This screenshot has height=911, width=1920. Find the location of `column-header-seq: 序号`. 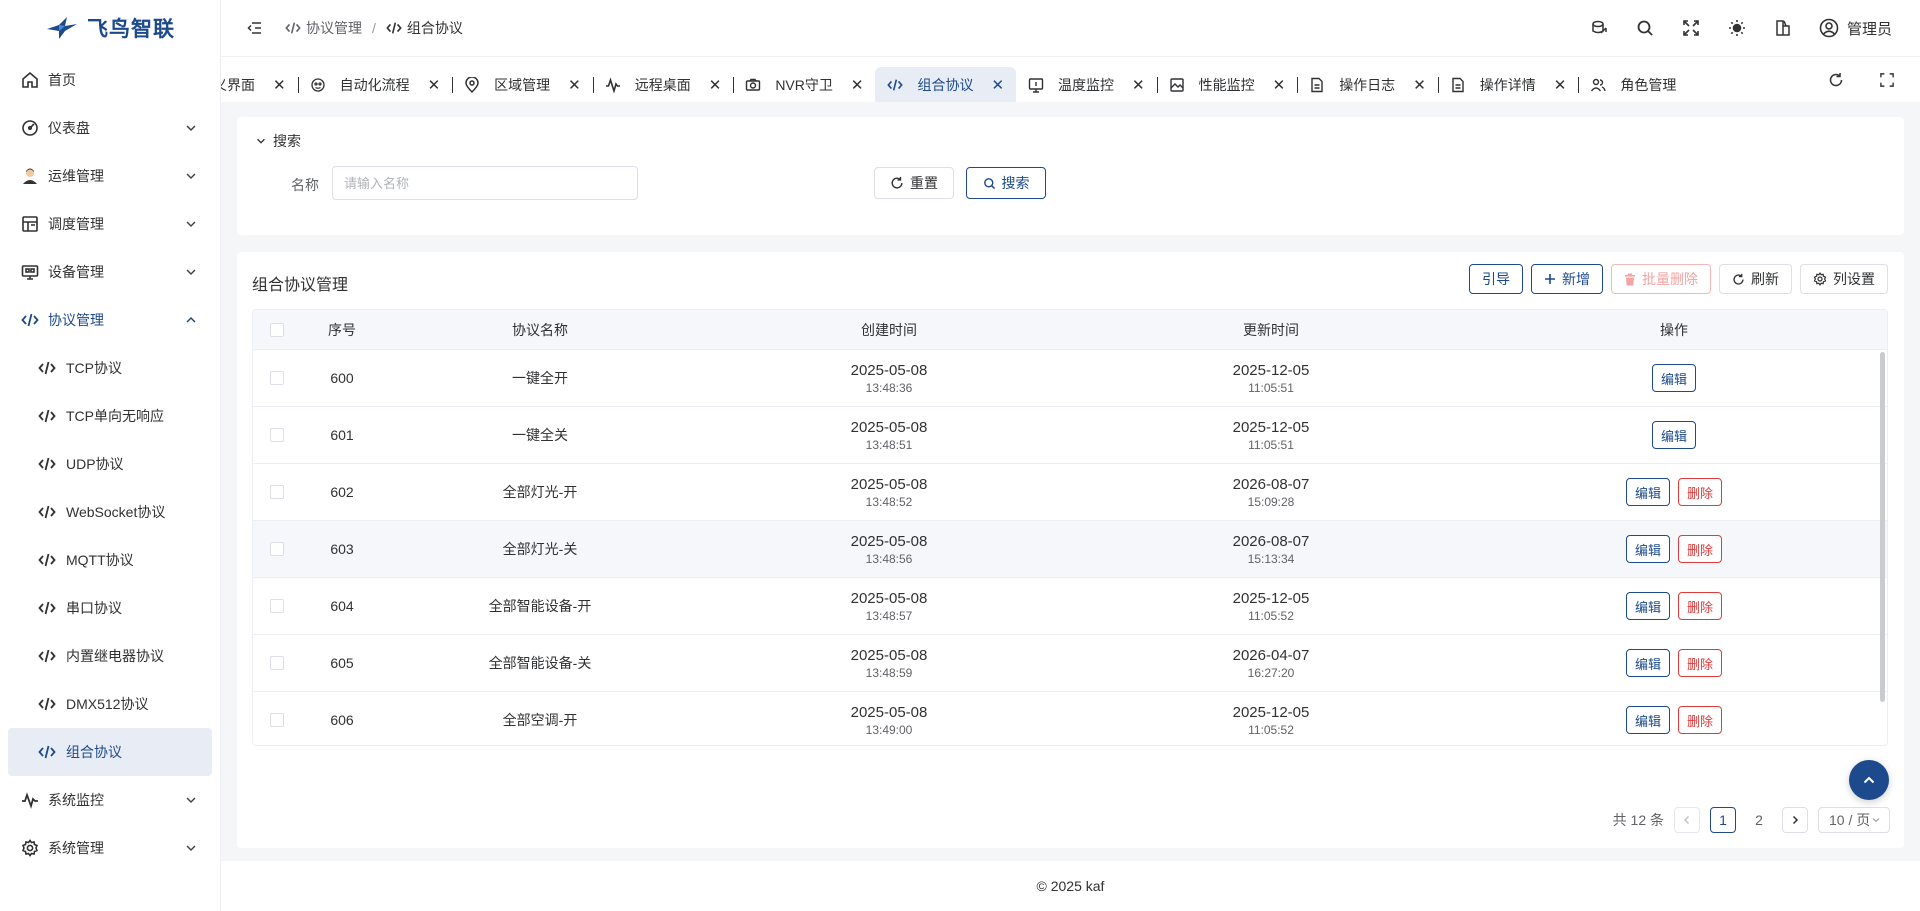

column-header-seq: 序号 is located at coordinates (342, 330).